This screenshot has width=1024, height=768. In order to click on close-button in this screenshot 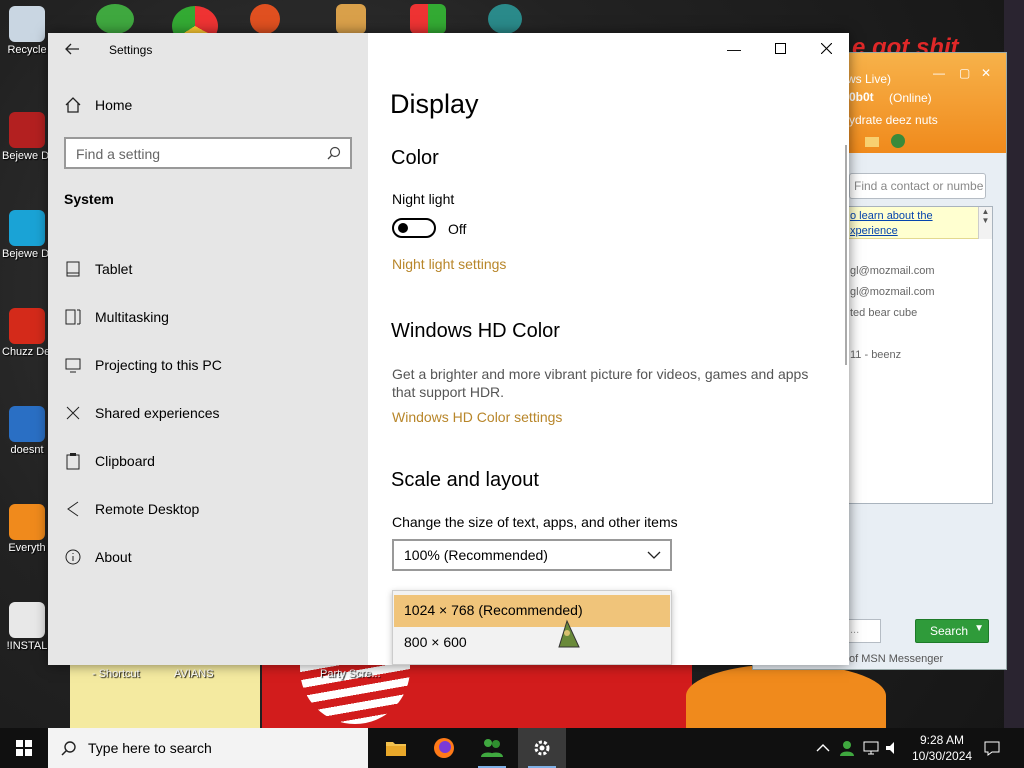, I will do `click(826, 49)`.